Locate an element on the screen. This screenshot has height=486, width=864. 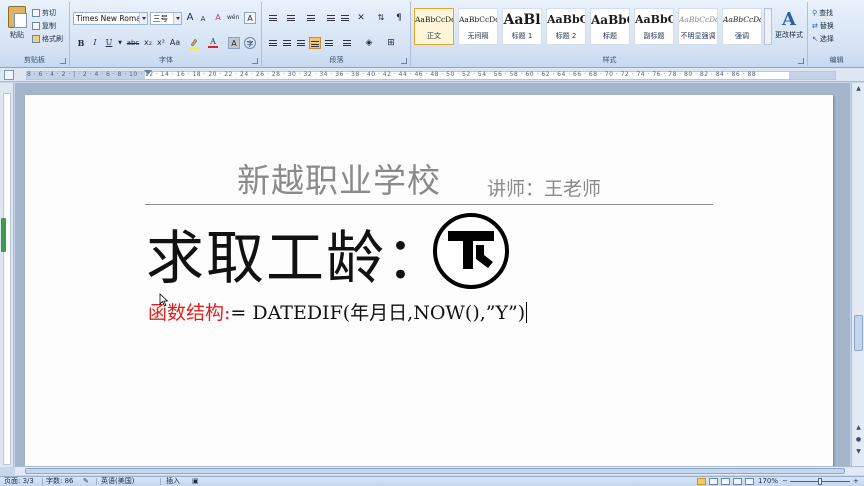
scroll-down-arrow: ▼ is located at coordinates (858, 451).